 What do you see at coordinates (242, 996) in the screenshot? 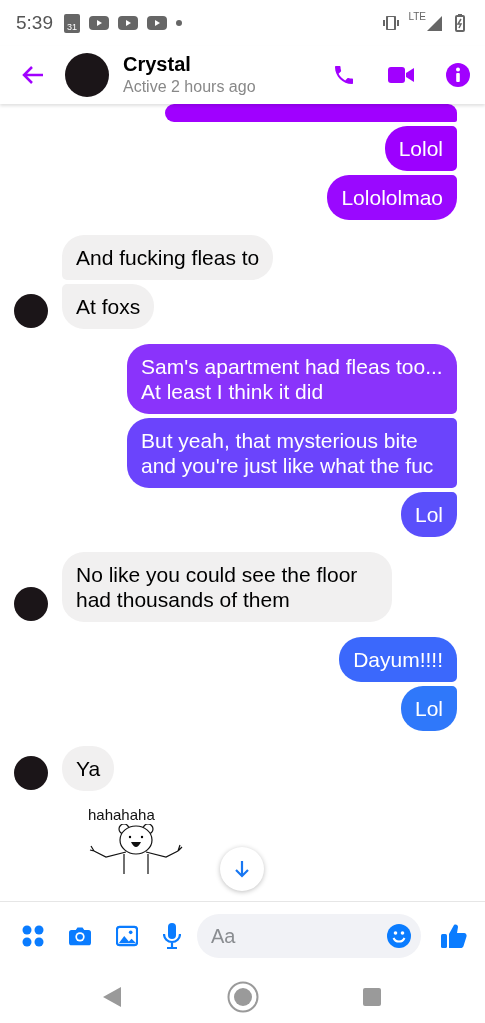
I see `home-navigation-icon` at bounding box center [242, 996].